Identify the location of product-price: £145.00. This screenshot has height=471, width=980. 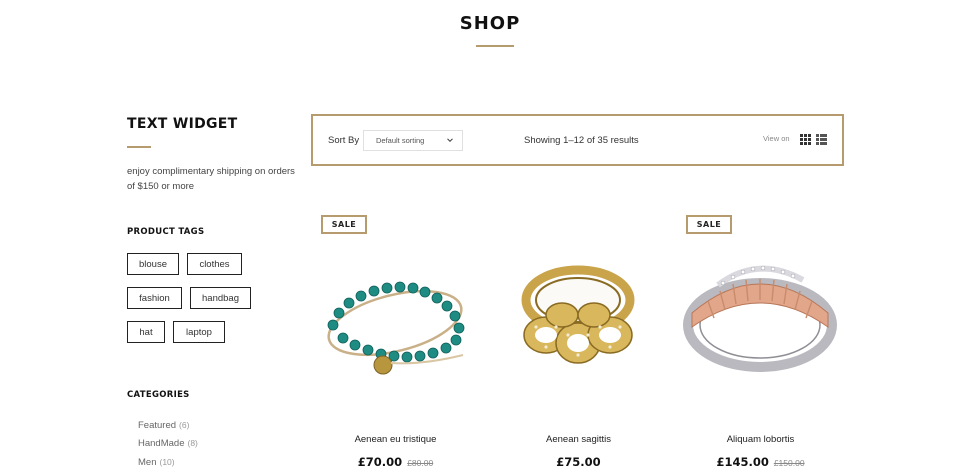
(742, 462).